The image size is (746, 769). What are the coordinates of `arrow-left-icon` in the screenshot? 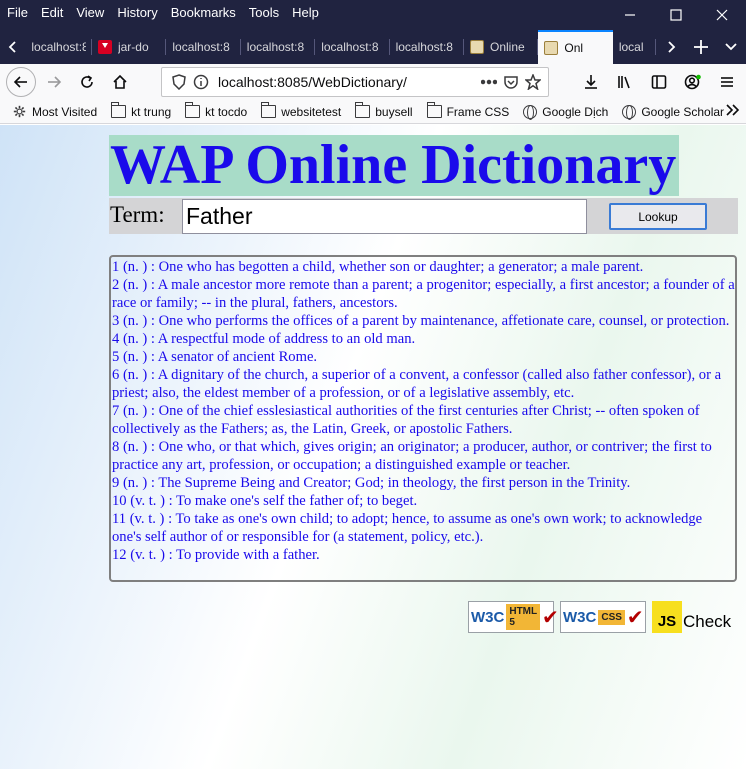 It's located at (20, 82).